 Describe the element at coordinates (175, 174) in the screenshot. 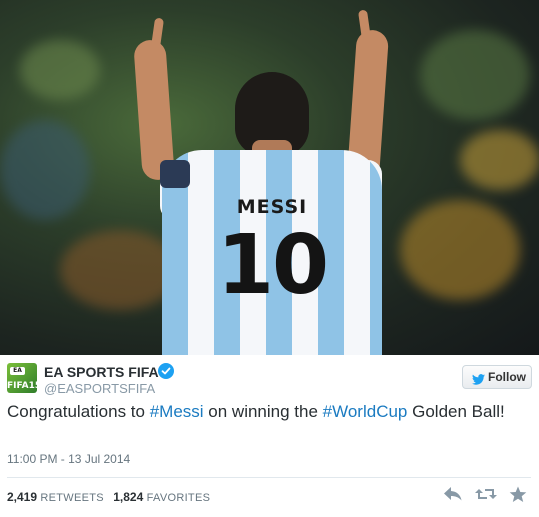

I see `captain-armband` at that location.